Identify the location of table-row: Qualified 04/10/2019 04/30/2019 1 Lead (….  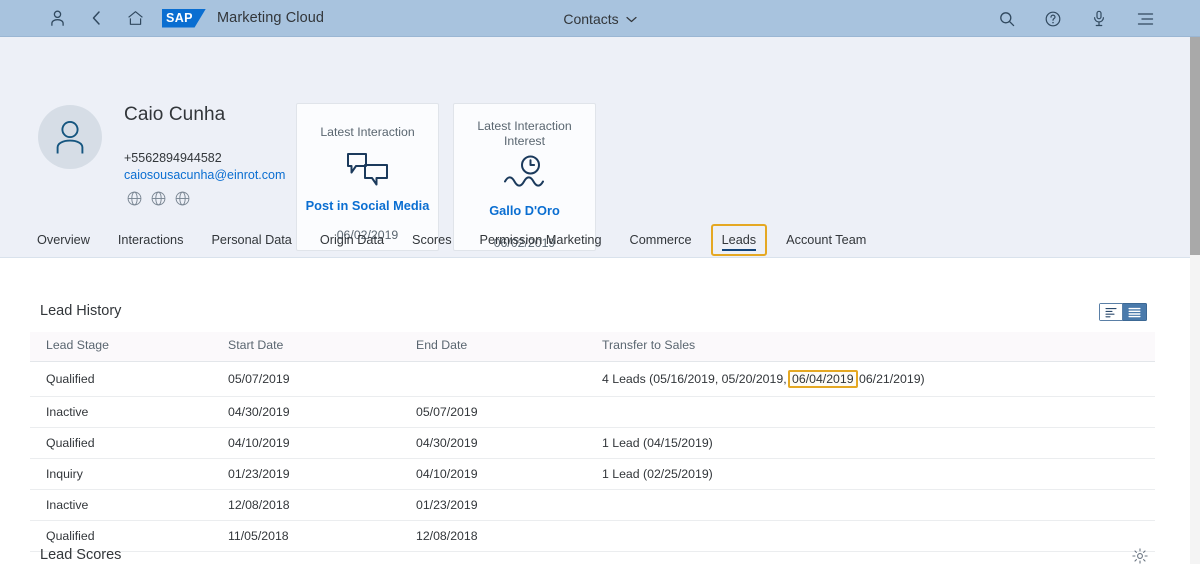
(592, 443).